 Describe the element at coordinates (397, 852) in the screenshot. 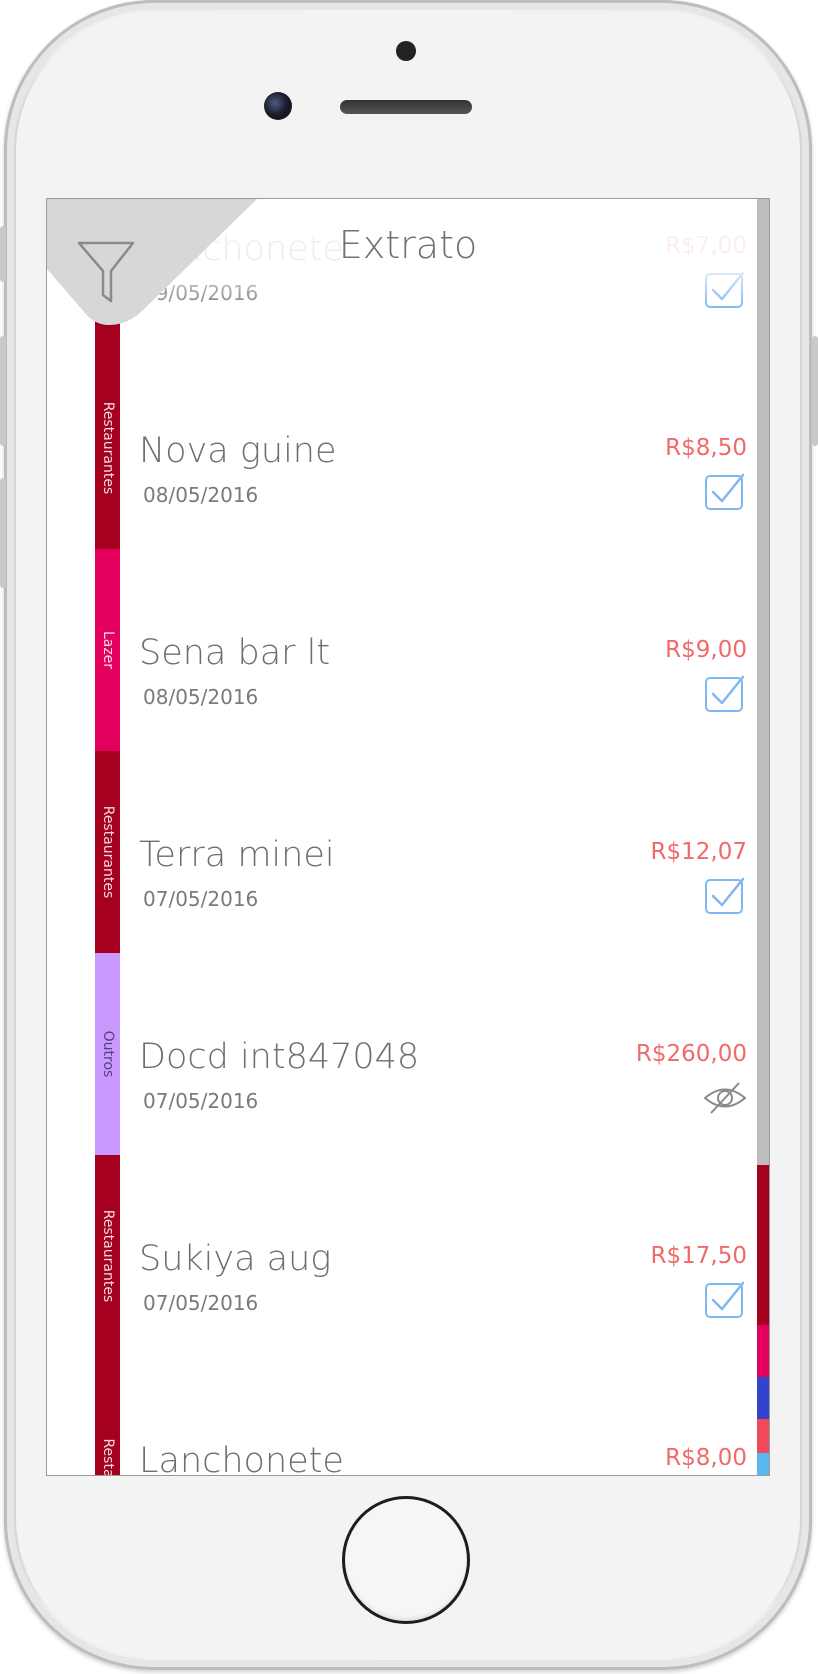

I see `transaction-row: Restaurantes Terra minei 07/05/2016 R$12,07` at that location.